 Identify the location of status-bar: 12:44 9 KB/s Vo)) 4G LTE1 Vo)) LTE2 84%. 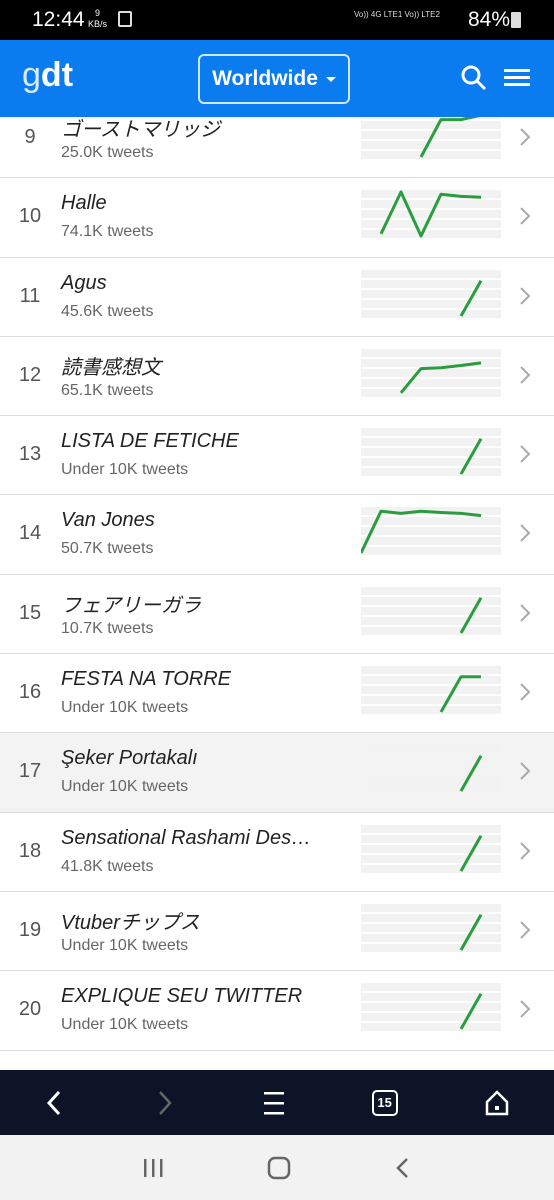
(277, 20).